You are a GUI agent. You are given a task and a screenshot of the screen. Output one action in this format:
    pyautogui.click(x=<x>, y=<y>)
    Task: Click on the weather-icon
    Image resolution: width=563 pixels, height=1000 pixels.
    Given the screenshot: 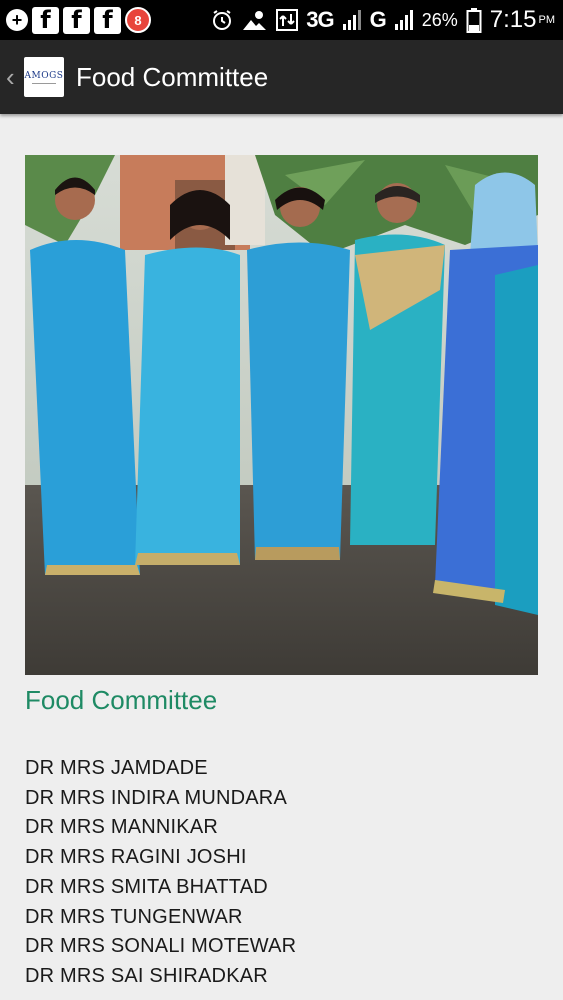 What is the action you would take?
    pyautogui.click(x=255, y=20)
    